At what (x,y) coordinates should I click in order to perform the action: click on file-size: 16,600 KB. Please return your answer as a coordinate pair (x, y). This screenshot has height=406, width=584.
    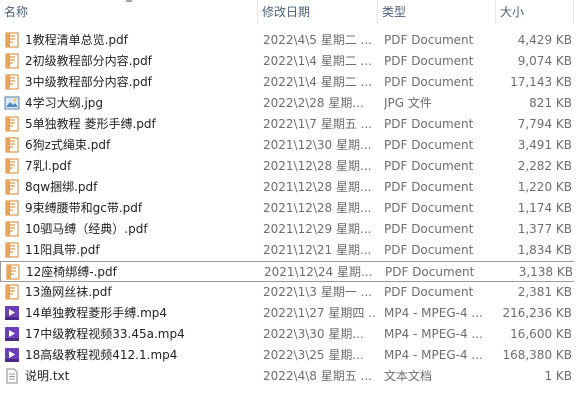
    Looking at the image, I should click on (541, 334).